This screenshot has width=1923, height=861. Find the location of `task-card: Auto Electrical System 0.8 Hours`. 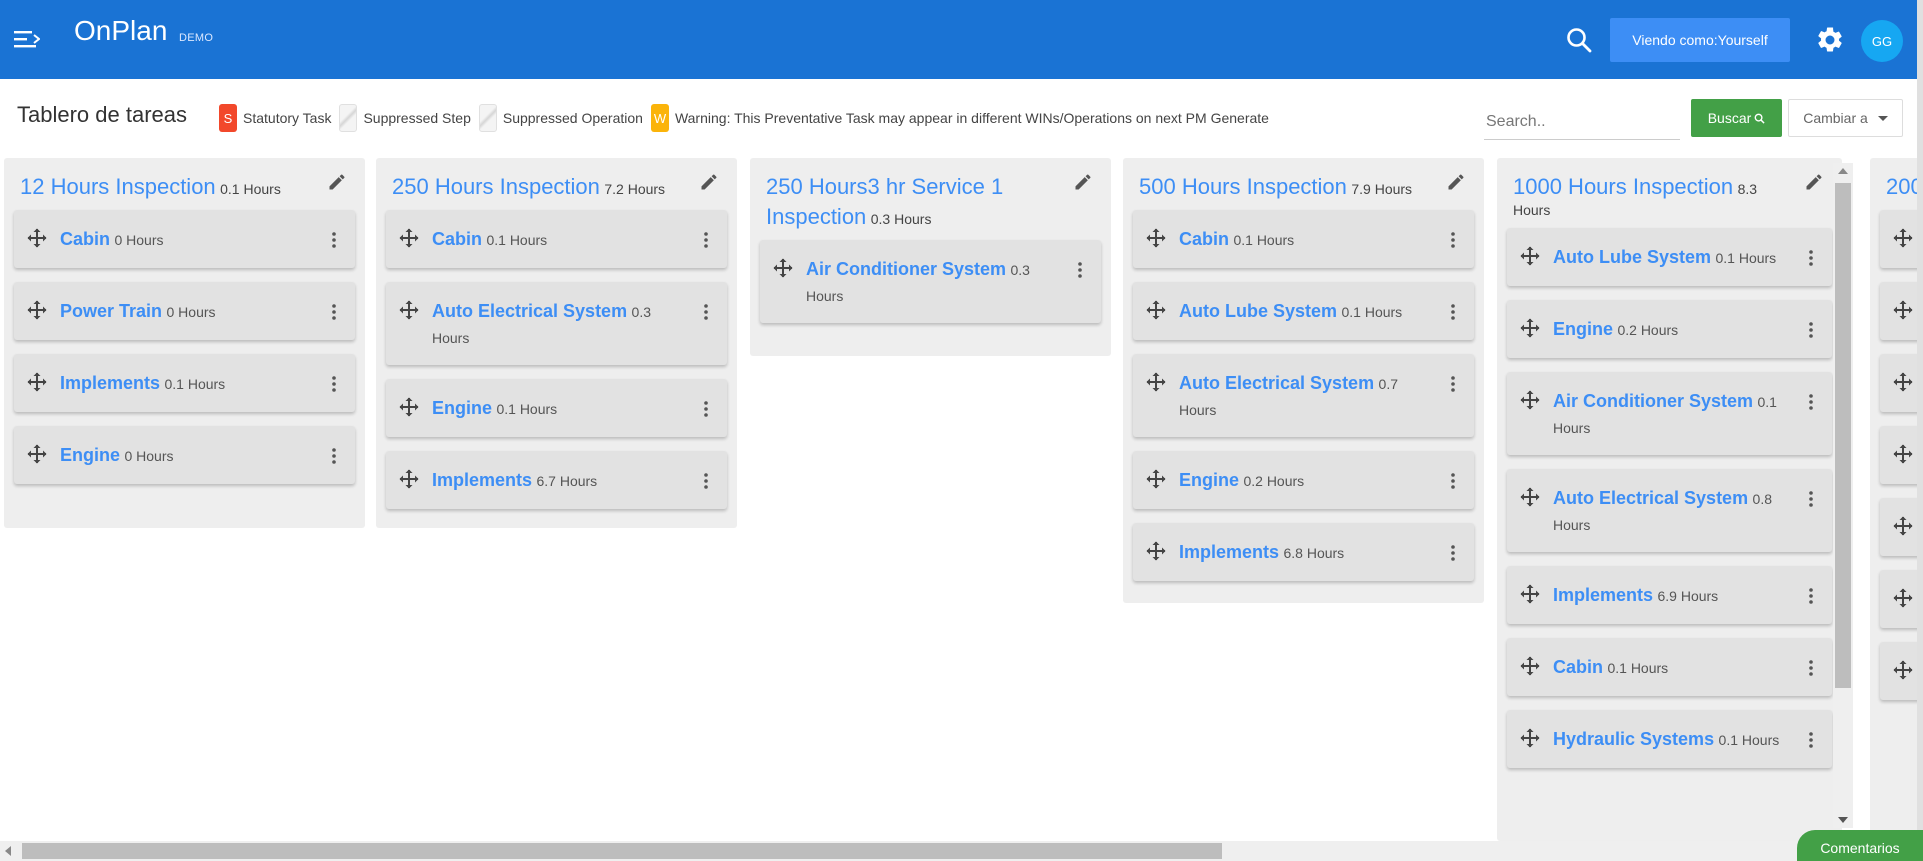

task-card: Auto Electrical System 0.8 Hours is located at coordinates (1669, 510).